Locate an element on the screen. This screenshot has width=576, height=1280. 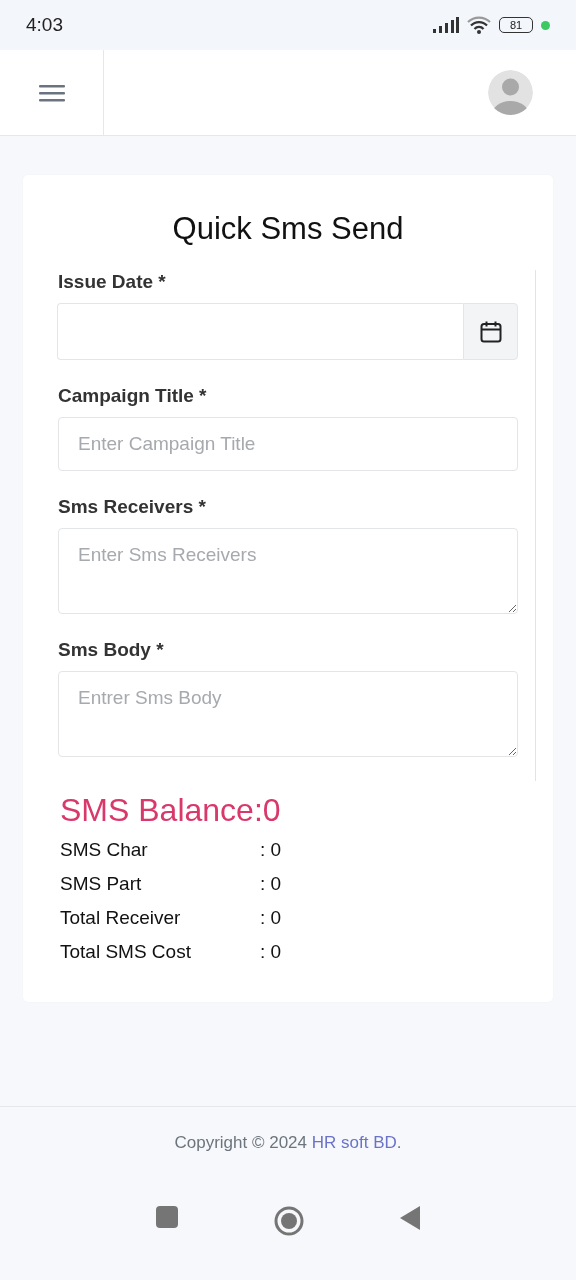
calendar-icon is located at coordinates (490, 331).